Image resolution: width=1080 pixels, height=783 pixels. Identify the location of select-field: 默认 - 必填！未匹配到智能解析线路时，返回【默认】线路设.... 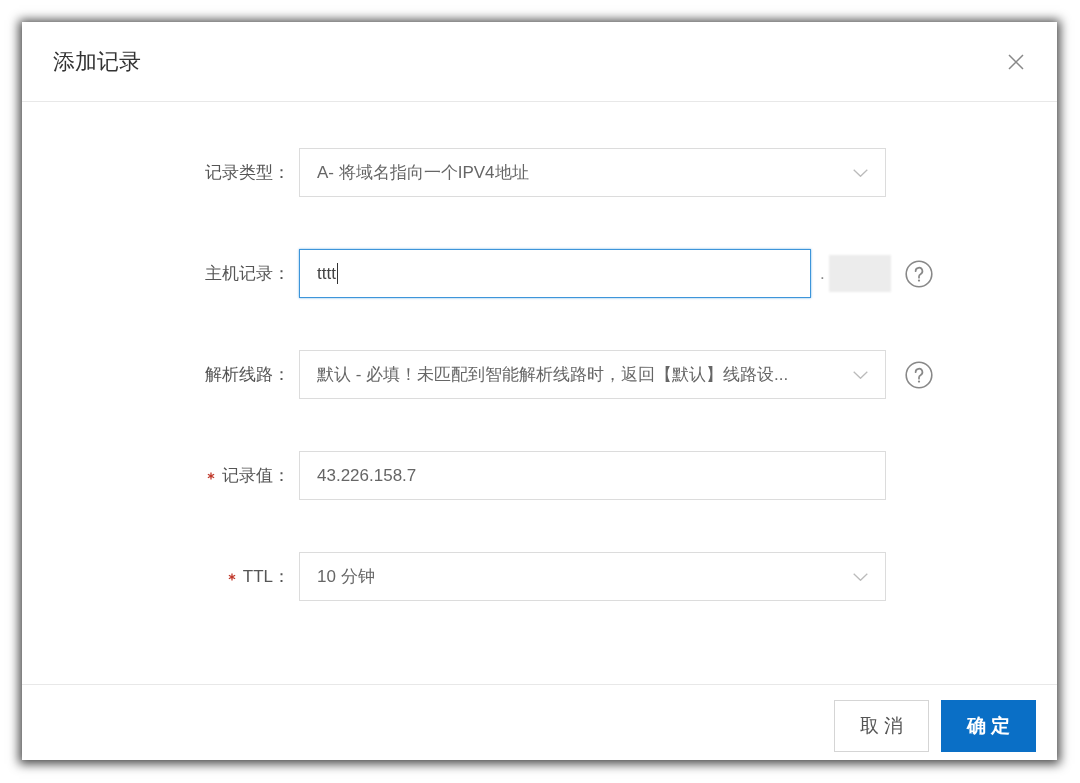
(592, 374).